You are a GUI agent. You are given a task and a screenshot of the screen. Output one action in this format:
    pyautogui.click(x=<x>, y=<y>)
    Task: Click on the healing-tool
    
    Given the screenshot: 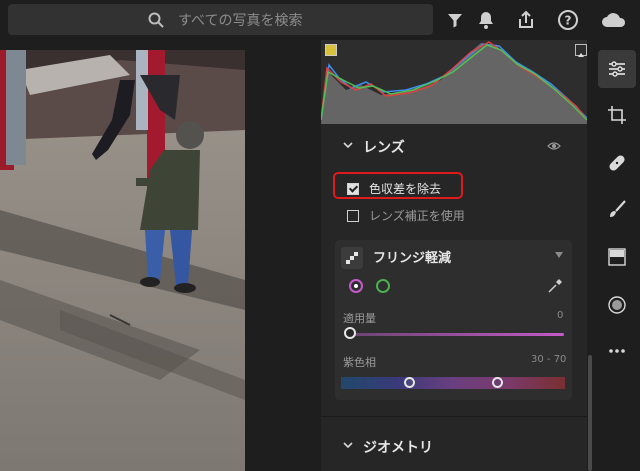 What is the action you would take?
    pyautogui.click(x=617, y=163)
    